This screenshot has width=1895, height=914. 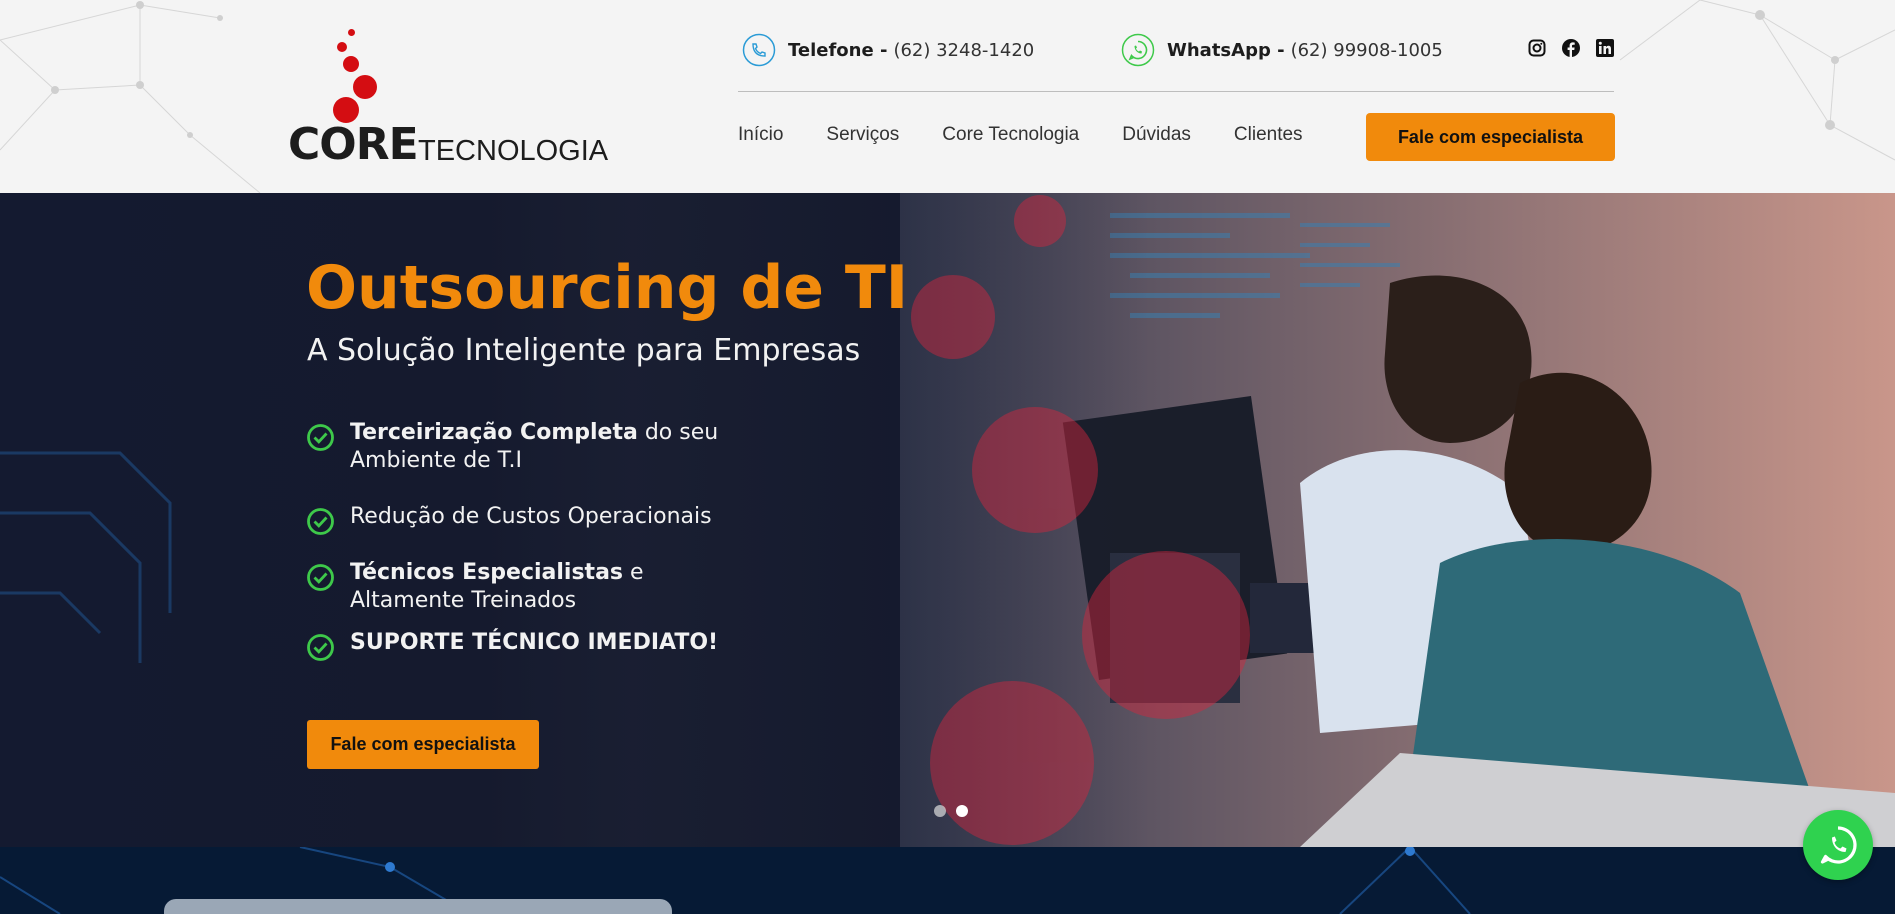 I want to click on phone-label: Telefone -, so click(x=838, y=50).